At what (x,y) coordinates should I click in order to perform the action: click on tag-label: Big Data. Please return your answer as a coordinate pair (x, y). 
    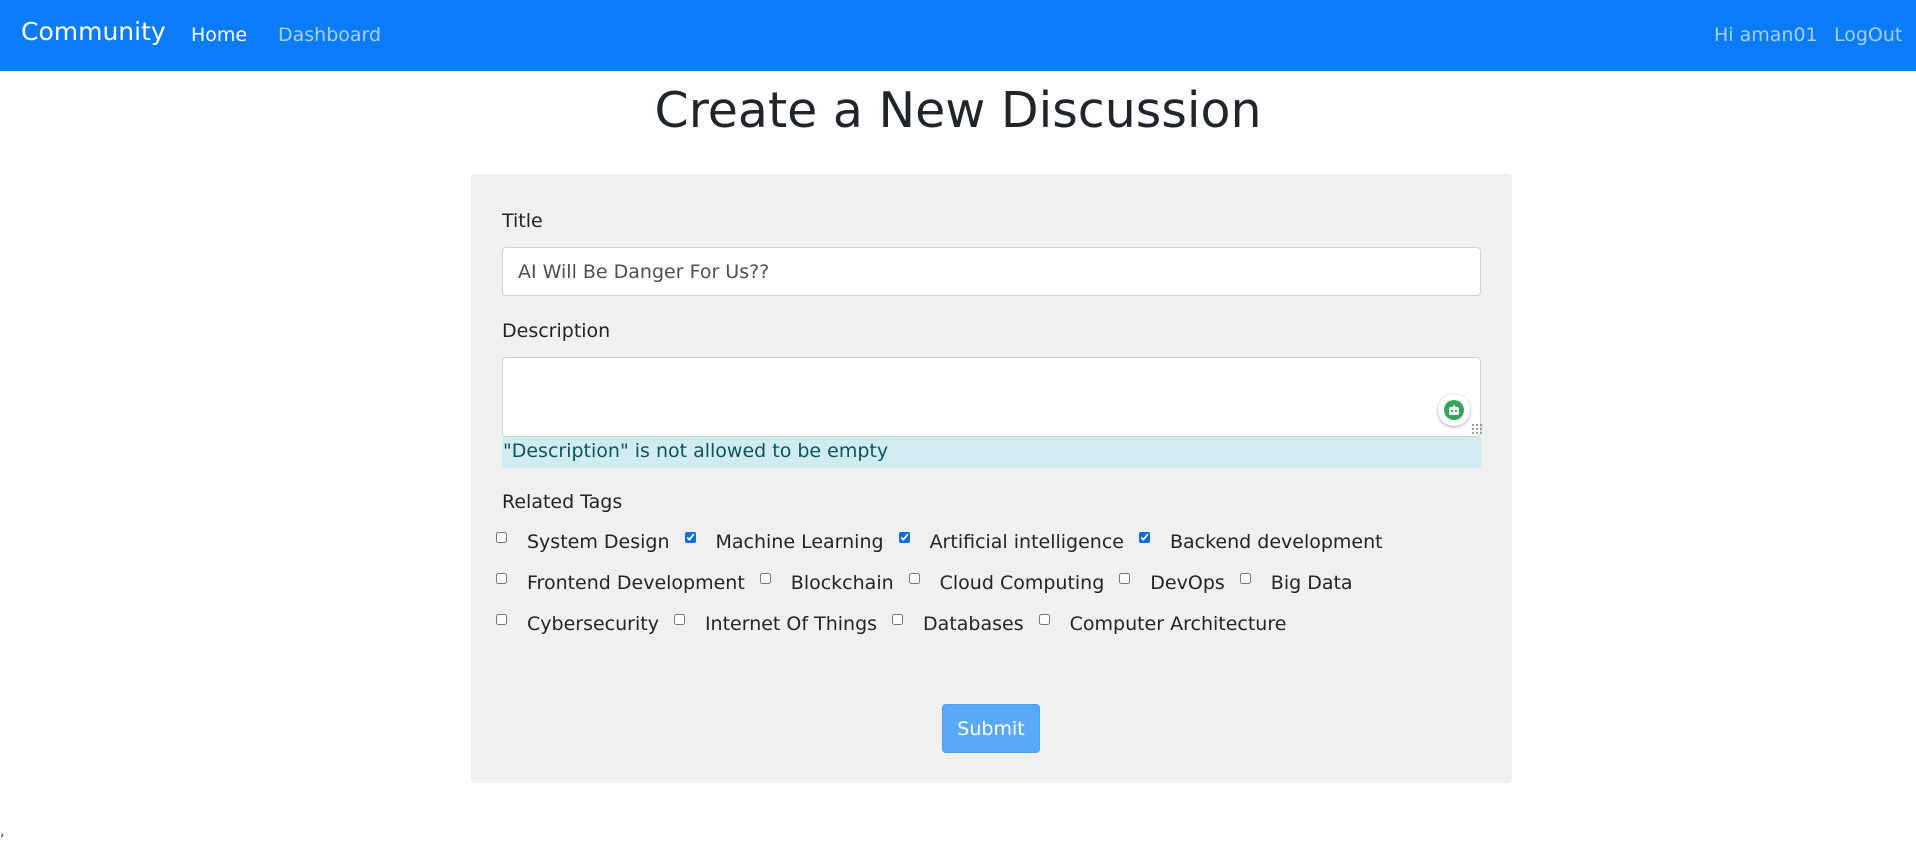
    Looking at the image, I should click on (1311, 583).